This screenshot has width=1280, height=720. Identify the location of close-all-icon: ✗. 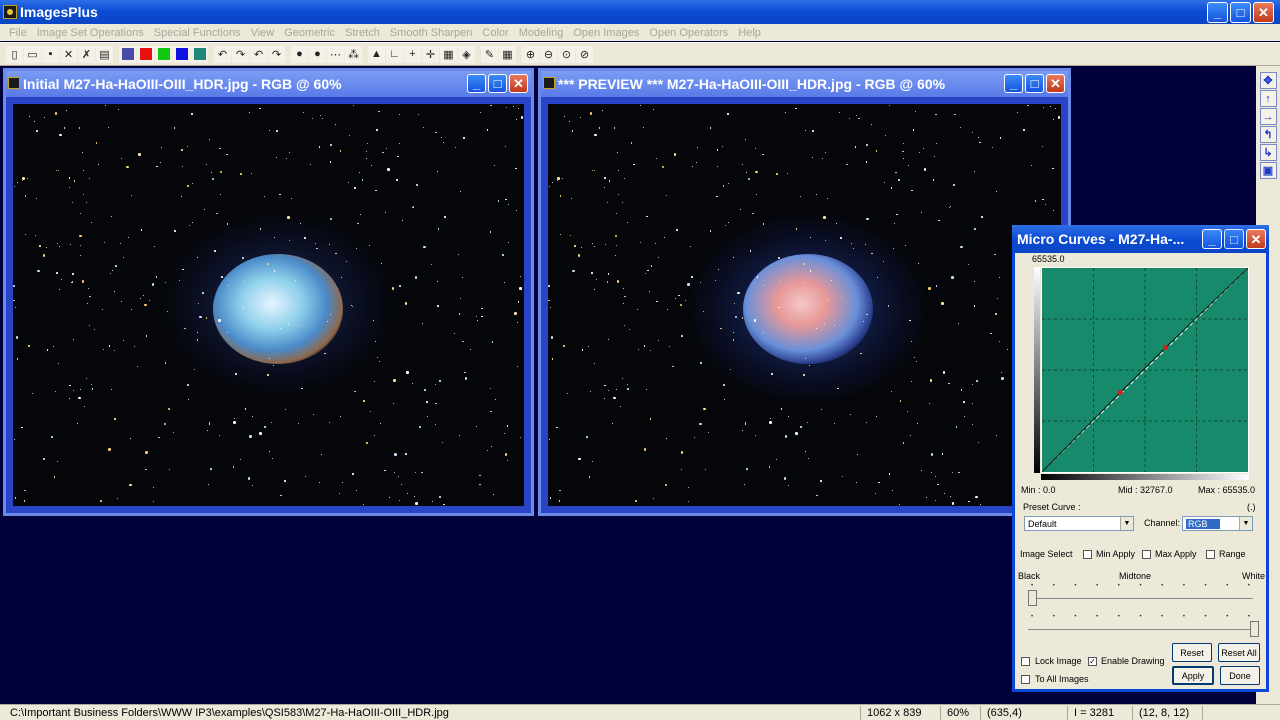
(86, 54).